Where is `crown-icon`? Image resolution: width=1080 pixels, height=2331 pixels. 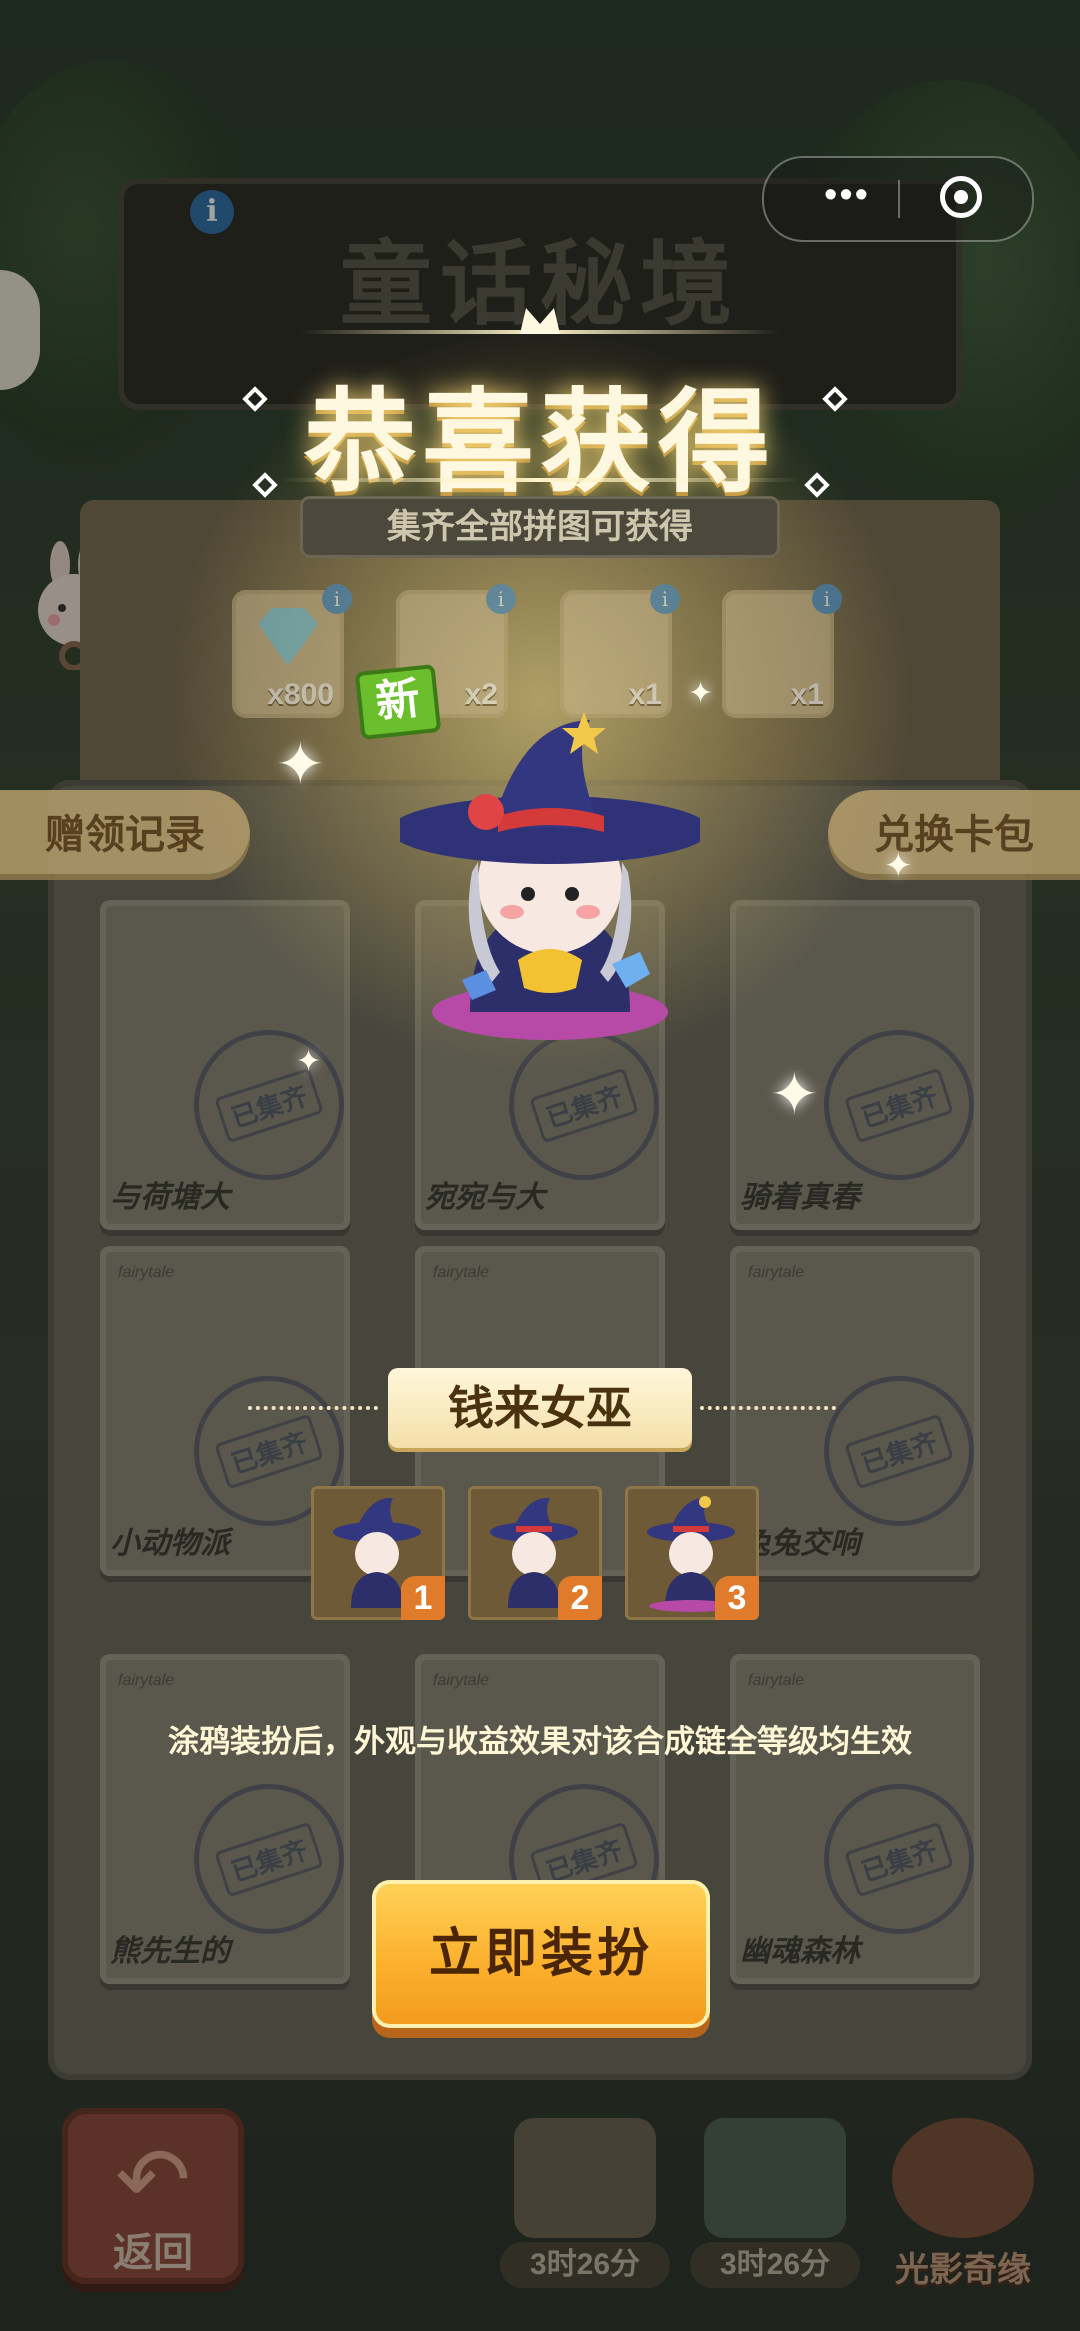
crown-icon is located at coordinates (540, 321).